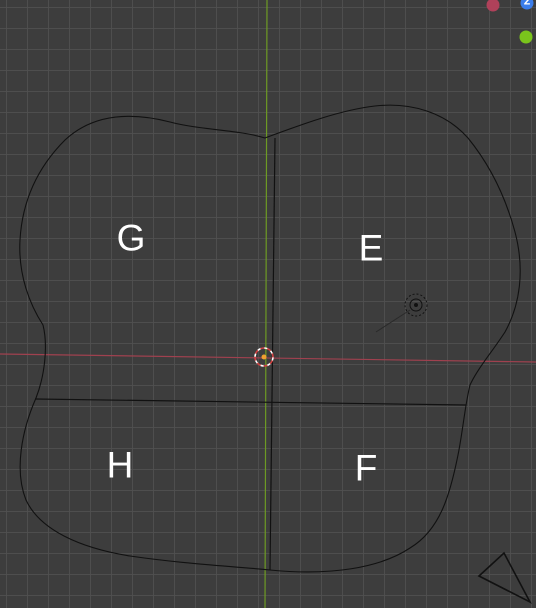  I want to click on camera-icon, so click(504, 577).